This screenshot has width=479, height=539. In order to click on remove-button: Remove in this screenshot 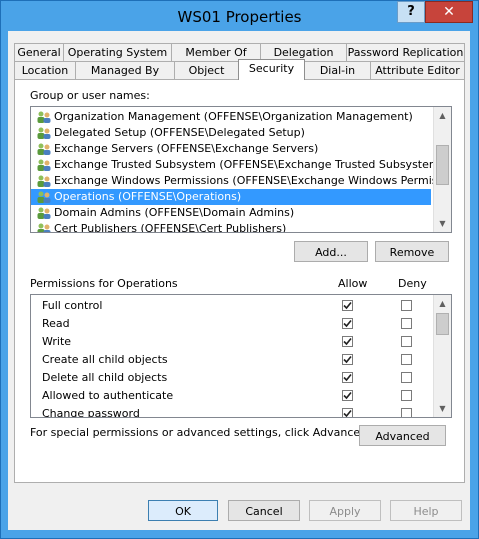, I will do `click(412, 251)`.